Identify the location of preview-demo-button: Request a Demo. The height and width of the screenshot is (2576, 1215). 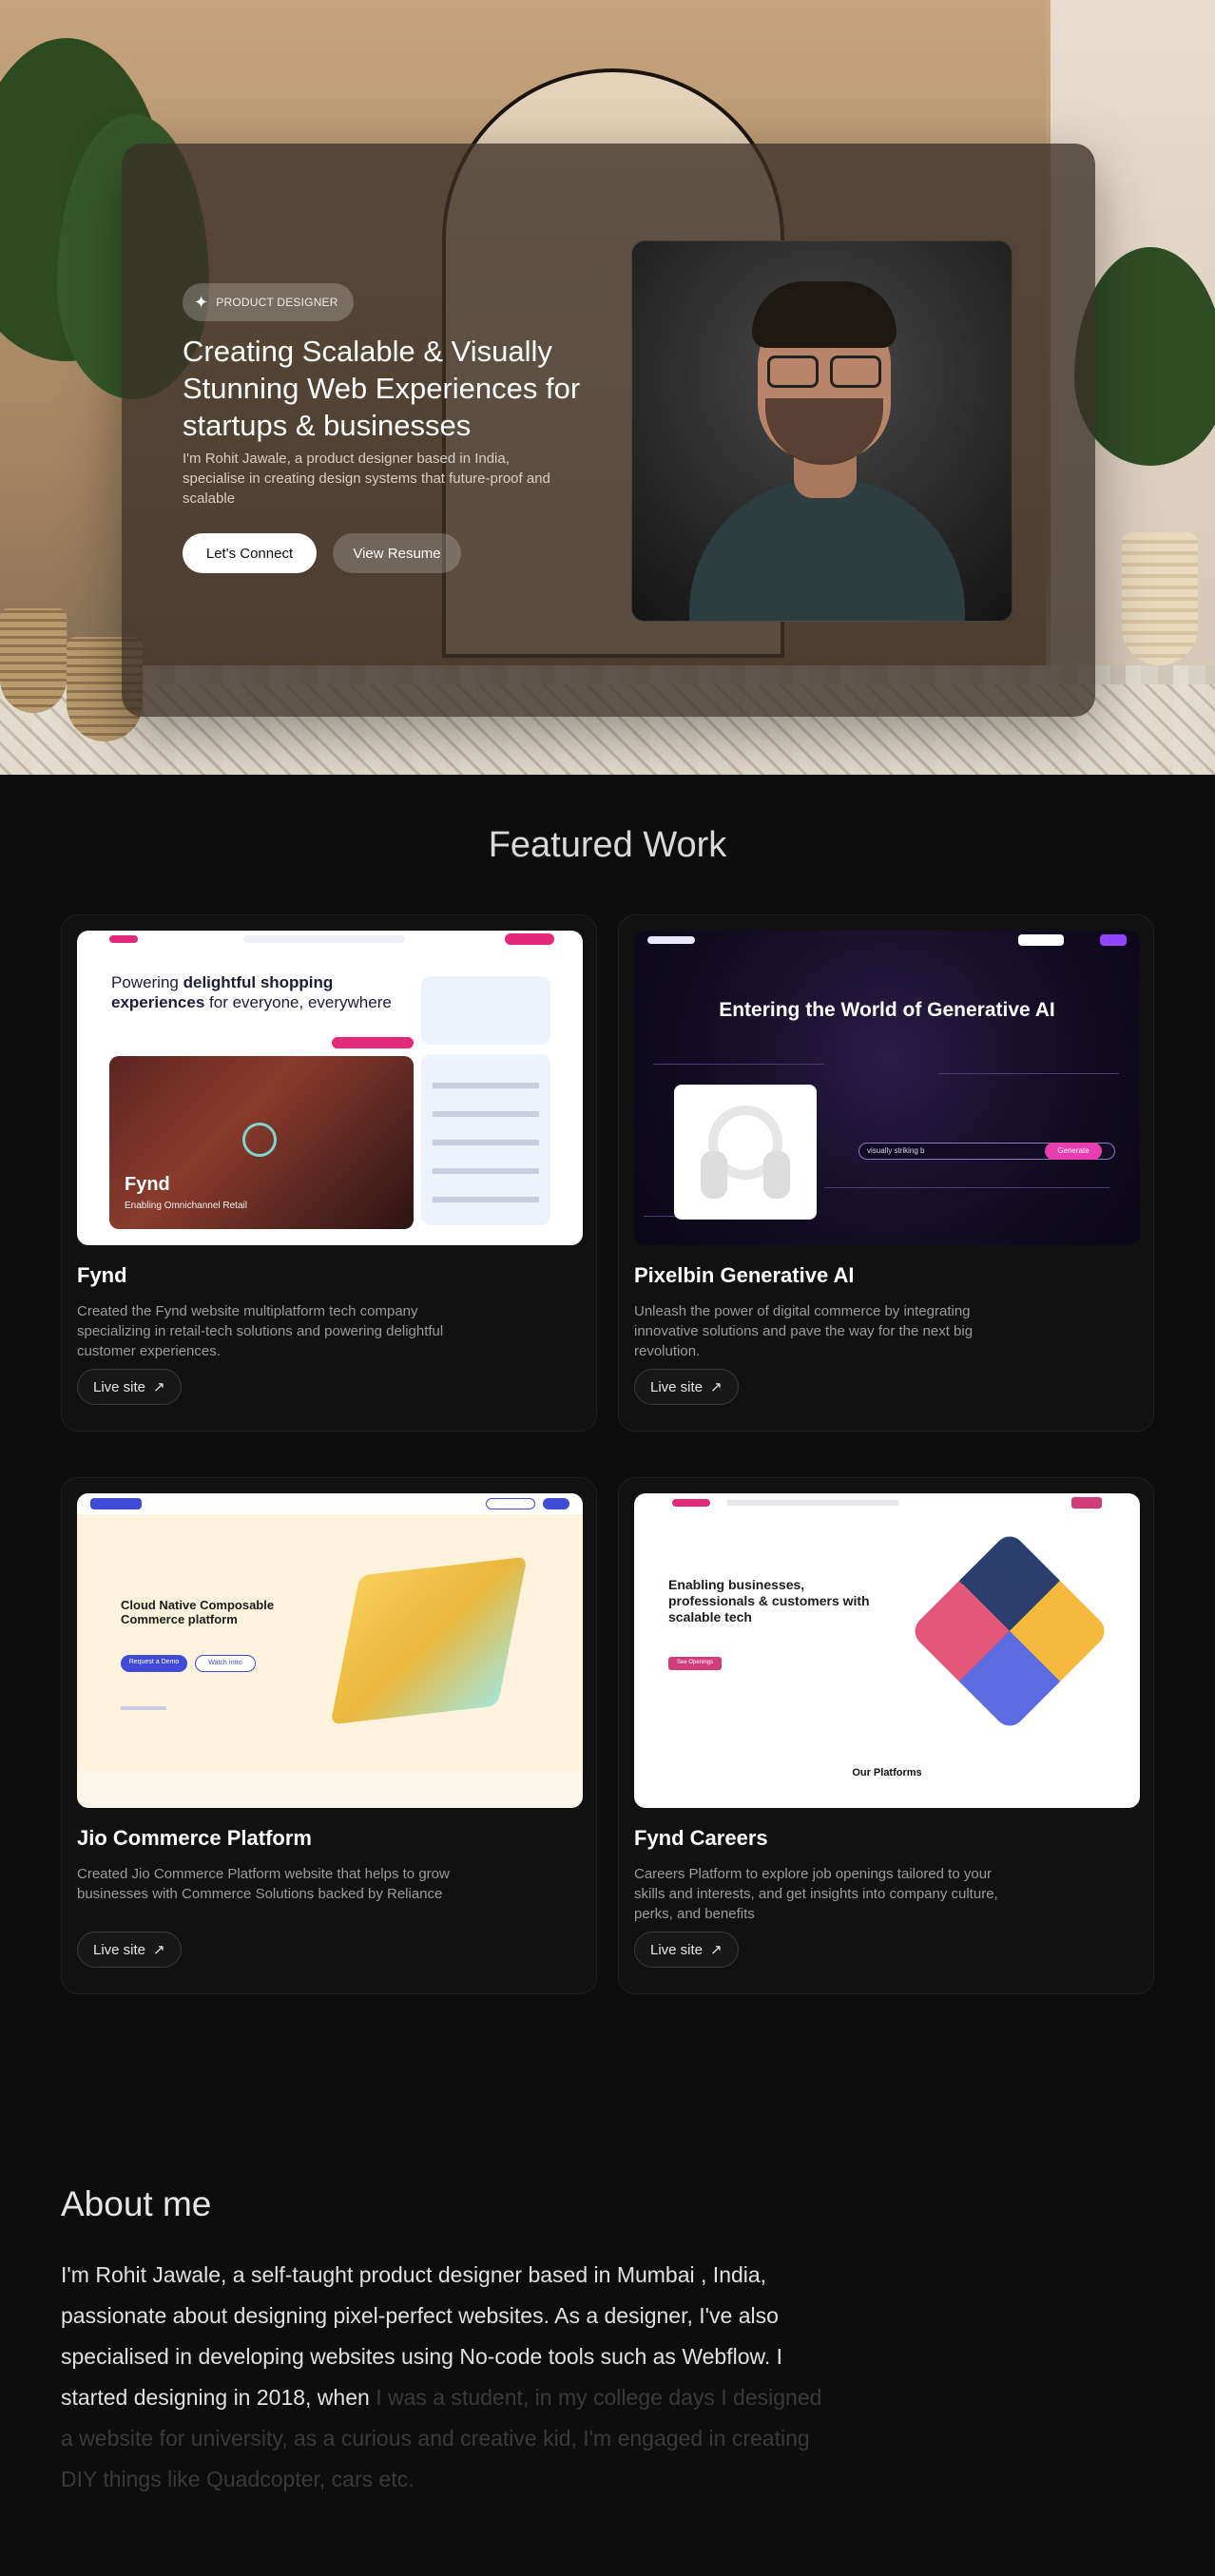
(154, 1663).